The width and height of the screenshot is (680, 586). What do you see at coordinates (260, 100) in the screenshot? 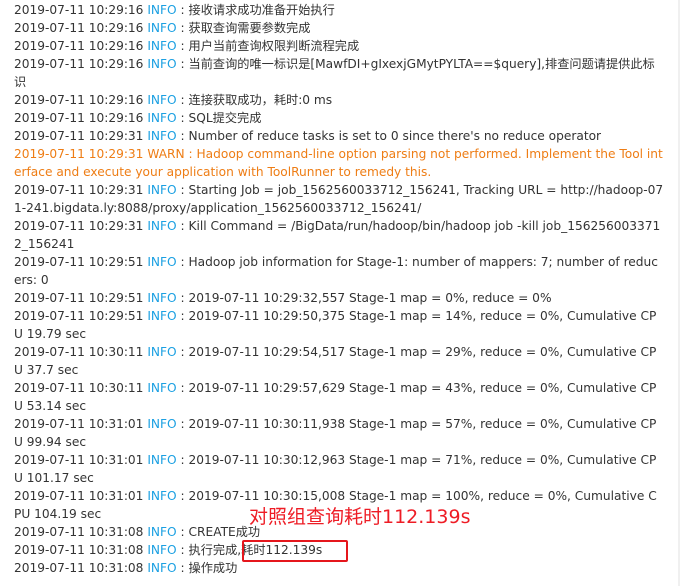
I see `log-message: 连接获取成功，耗时:0 ms` at bounding box center [260, 100].